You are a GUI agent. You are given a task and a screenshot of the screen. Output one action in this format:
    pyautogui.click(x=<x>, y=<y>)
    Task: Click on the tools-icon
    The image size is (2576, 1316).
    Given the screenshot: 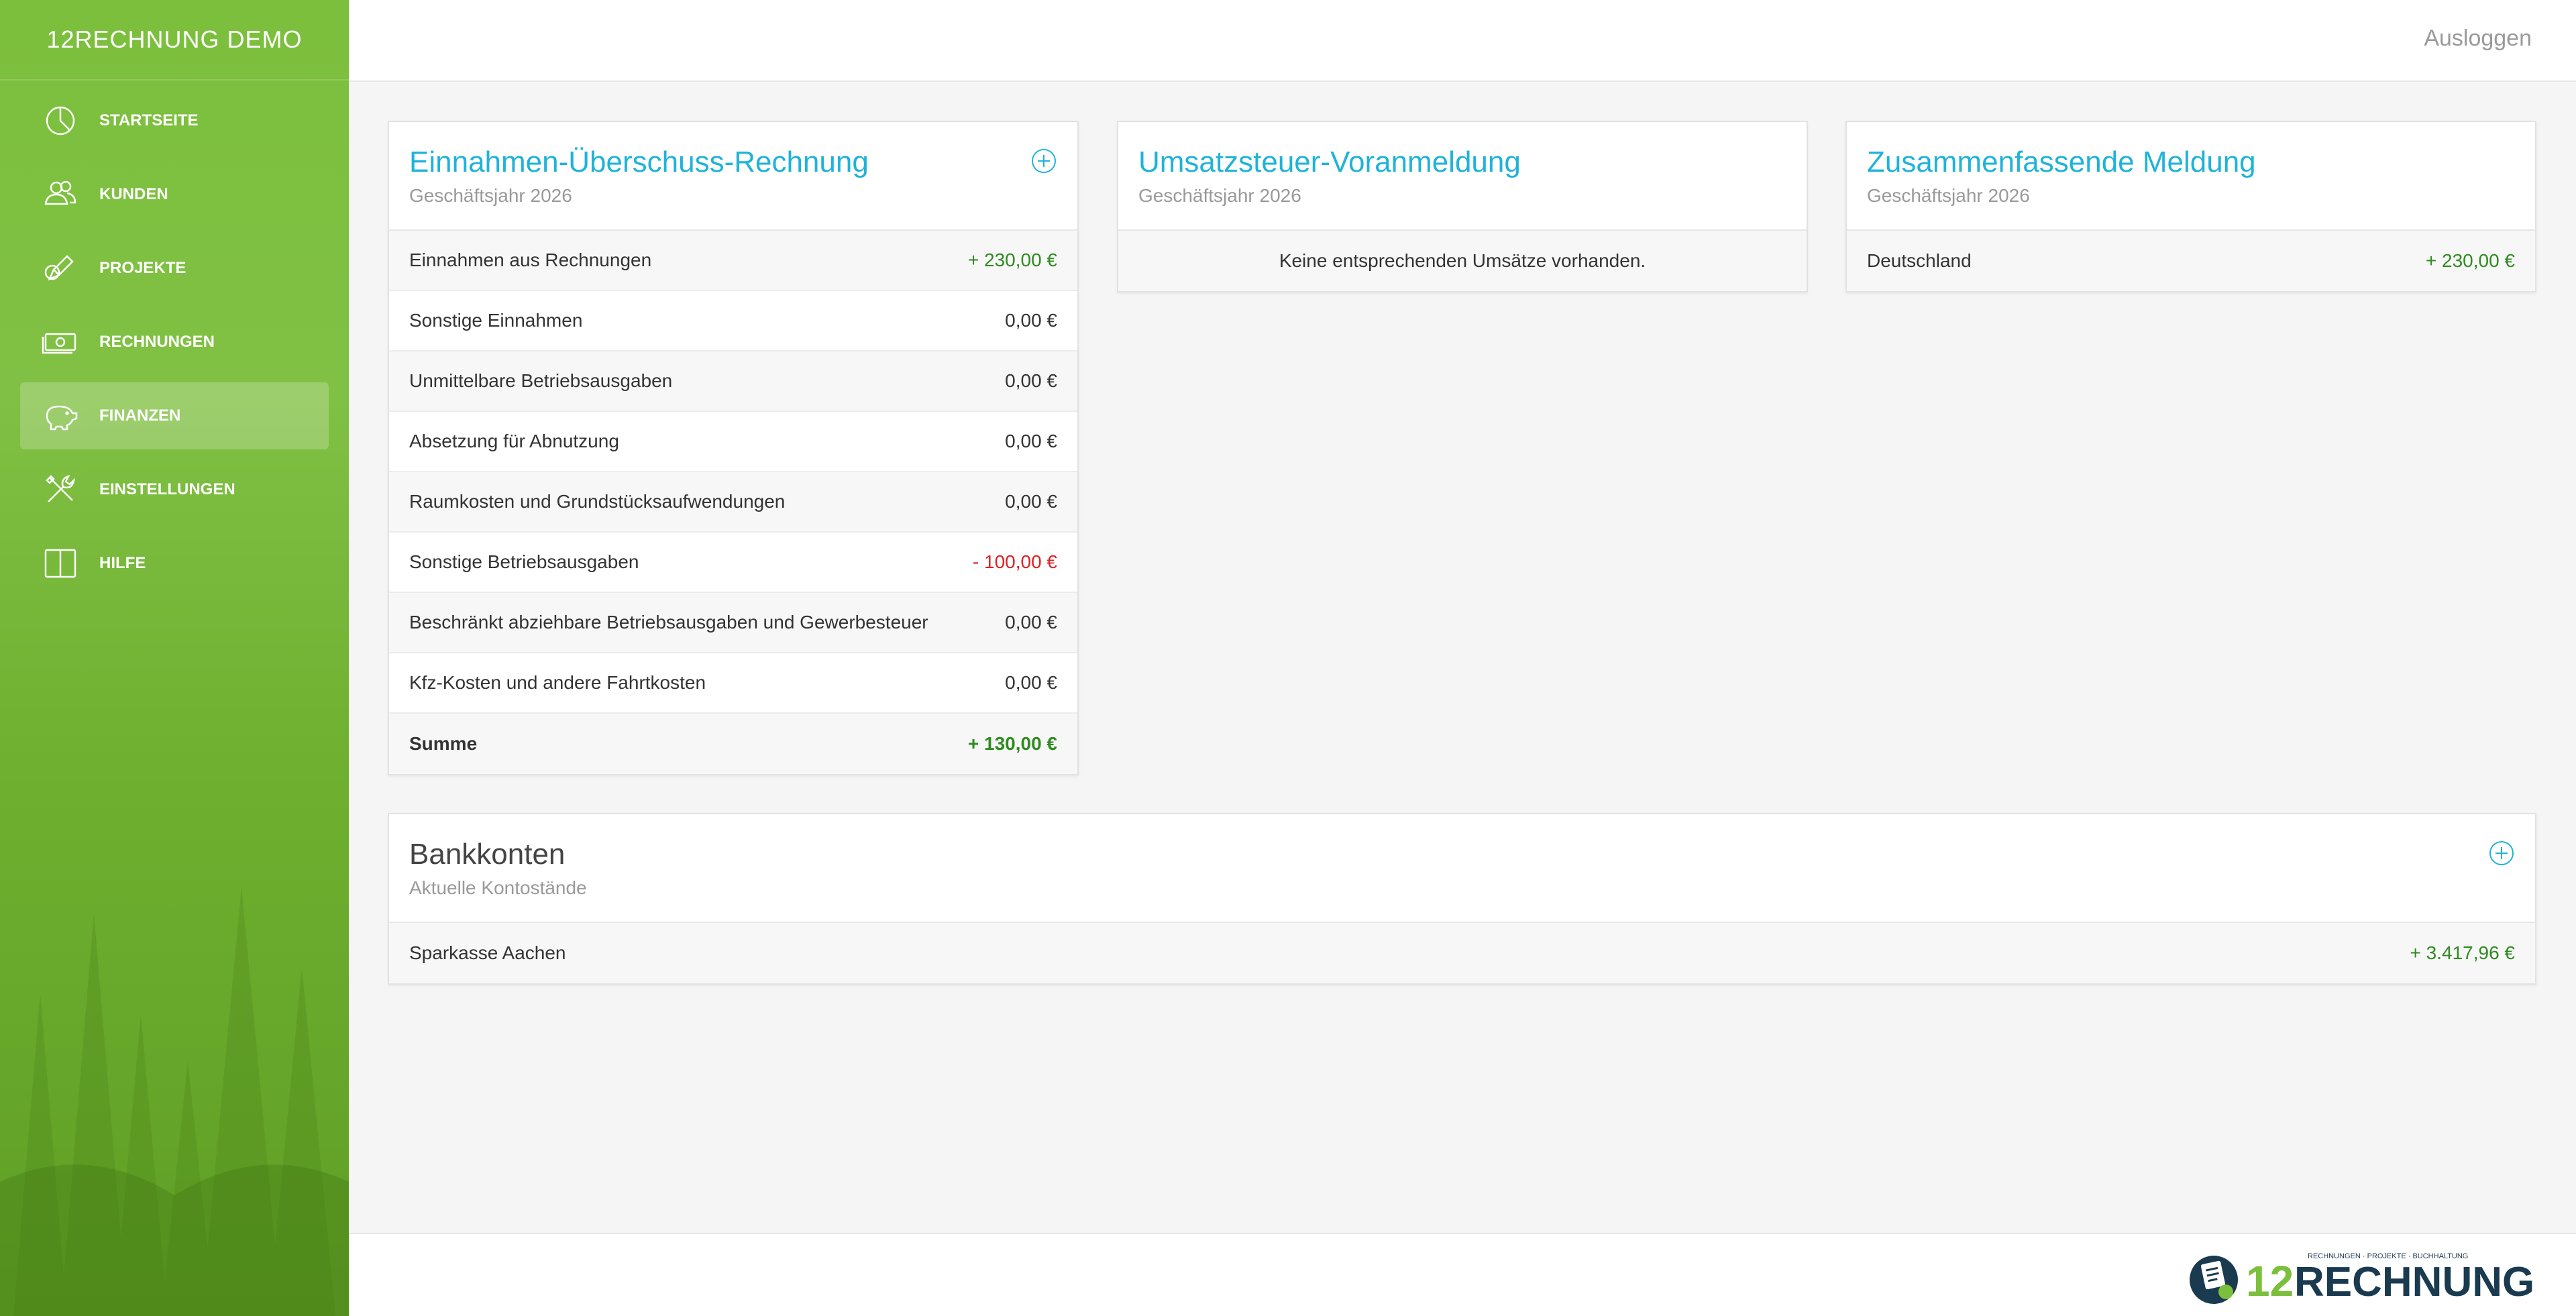 What is the action you would take?
    pyautogui.click(x=60, y=490)
    